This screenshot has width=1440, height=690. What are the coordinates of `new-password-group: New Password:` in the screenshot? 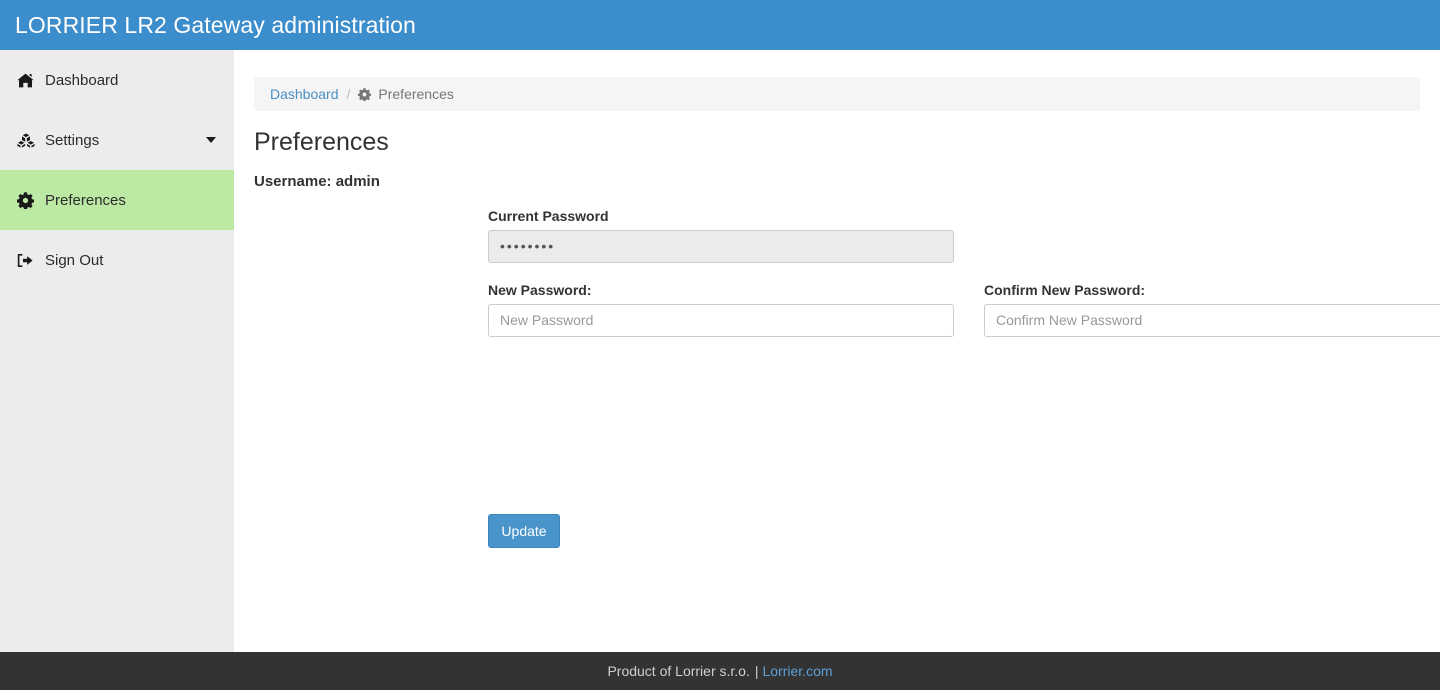 It's located at (721, 309).